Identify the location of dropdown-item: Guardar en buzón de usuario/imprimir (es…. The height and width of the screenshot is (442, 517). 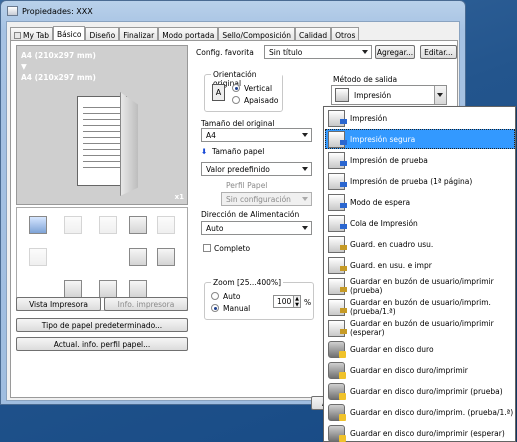
(420, 328).